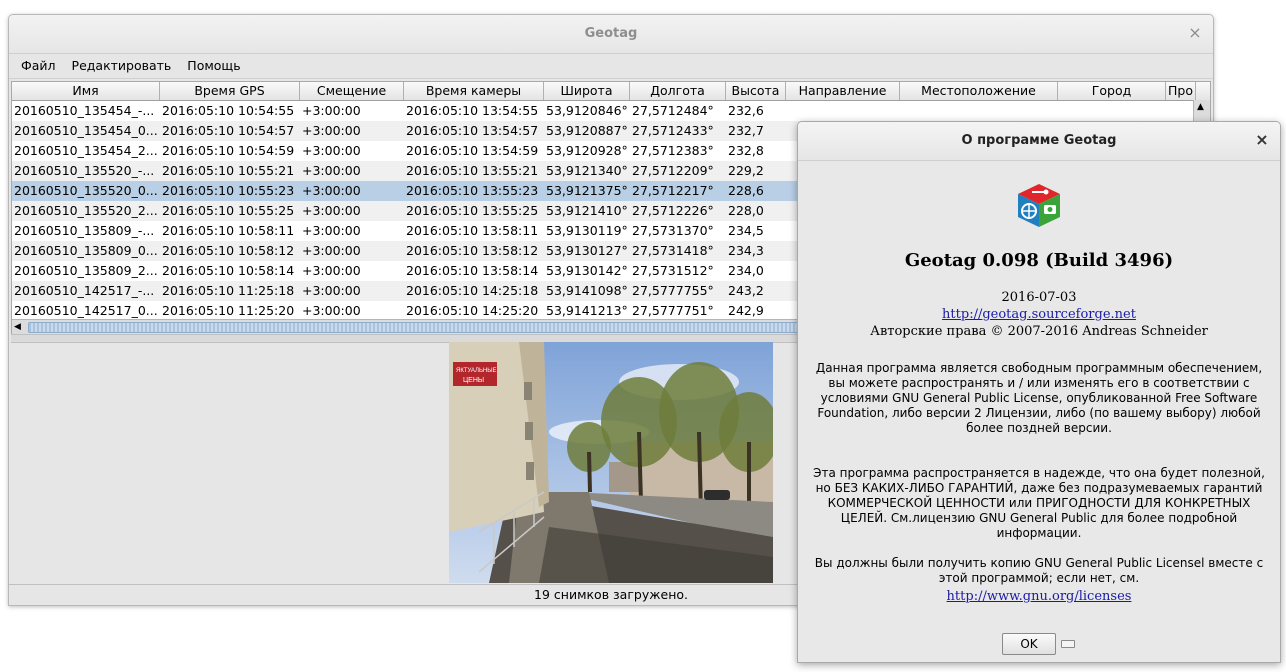  I want to click on main-titlebar: Geotag ×, so click(611, 34).